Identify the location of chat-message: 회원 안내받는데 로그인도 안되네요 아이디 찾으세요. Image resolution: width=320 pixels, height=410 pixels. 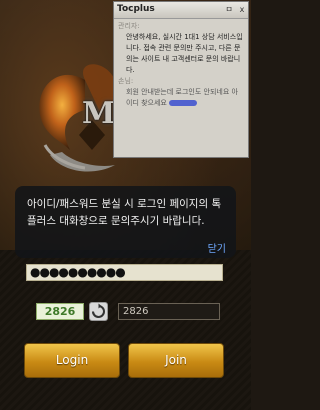
(181, 98).